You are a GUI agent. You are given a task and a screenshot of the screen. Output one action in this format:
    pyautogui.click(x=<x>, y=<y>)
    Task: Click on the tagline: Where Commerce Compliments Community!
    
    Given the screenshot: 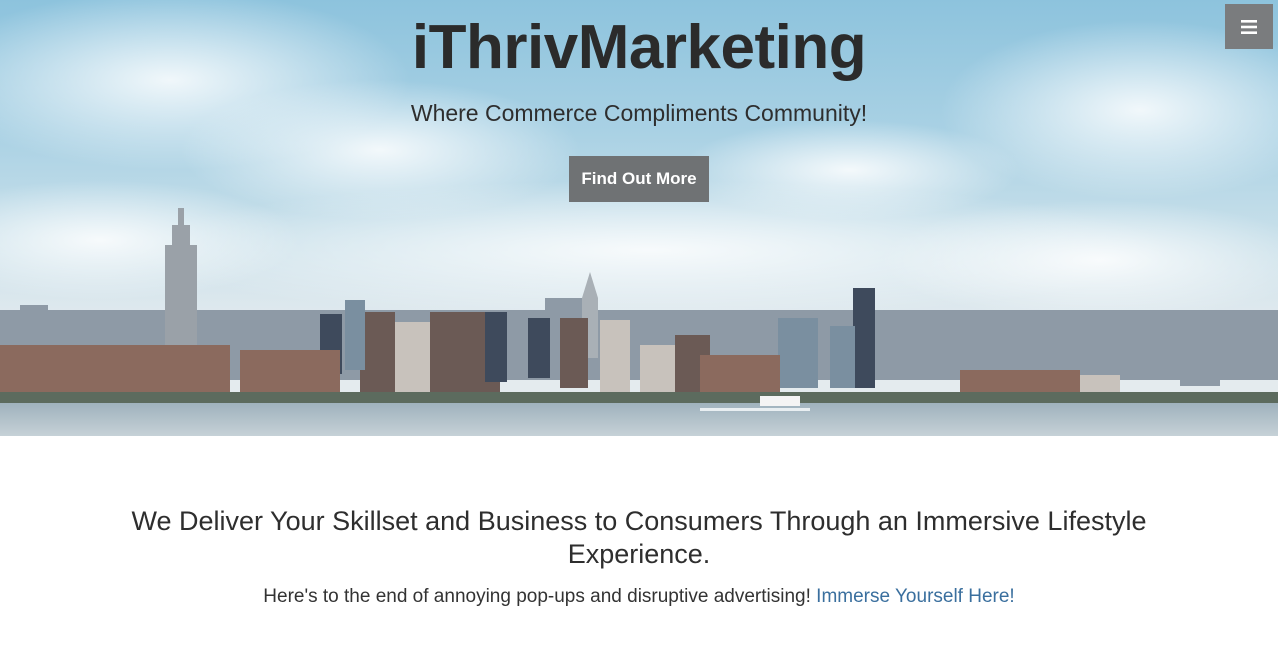 What is the action you would take?
    pyautogui.click(x=639, y=113)
    